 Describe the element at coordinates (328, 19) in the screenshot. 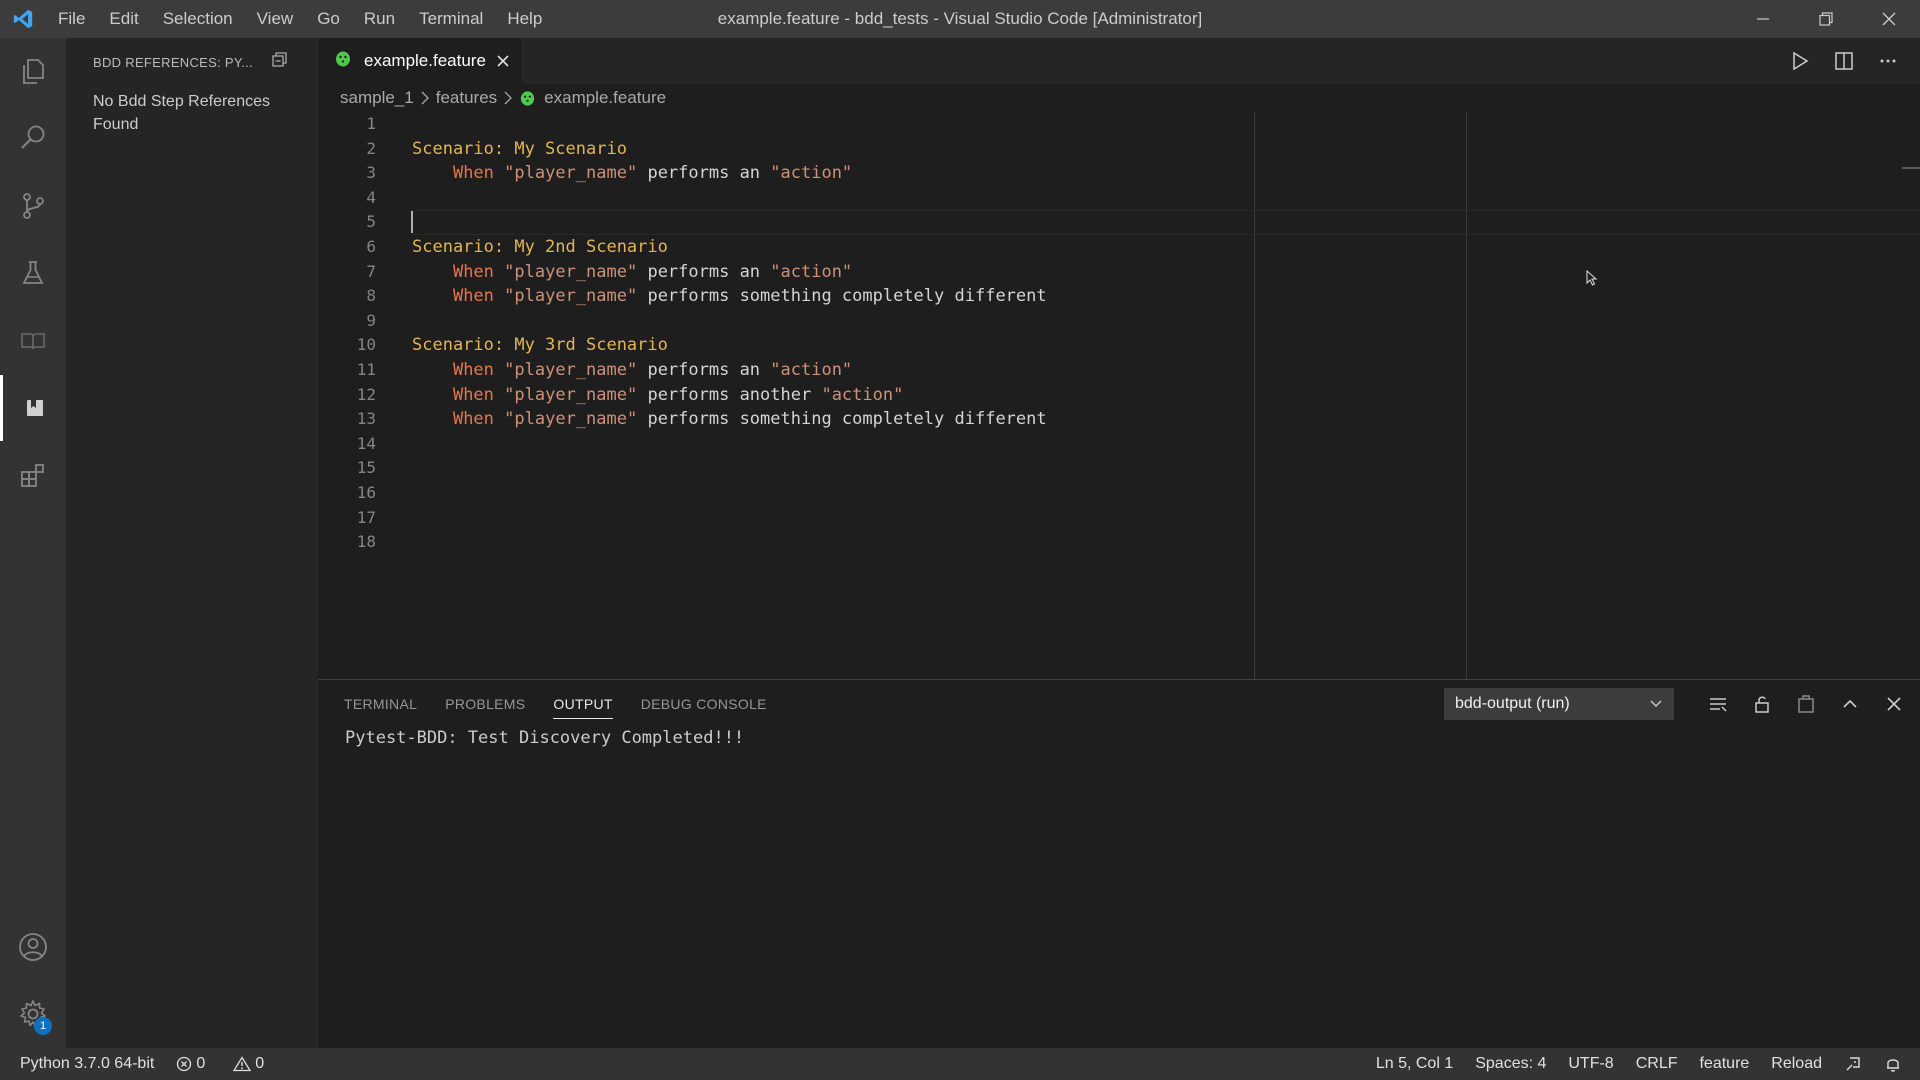

I see `menu-item-go: Go` at that location.